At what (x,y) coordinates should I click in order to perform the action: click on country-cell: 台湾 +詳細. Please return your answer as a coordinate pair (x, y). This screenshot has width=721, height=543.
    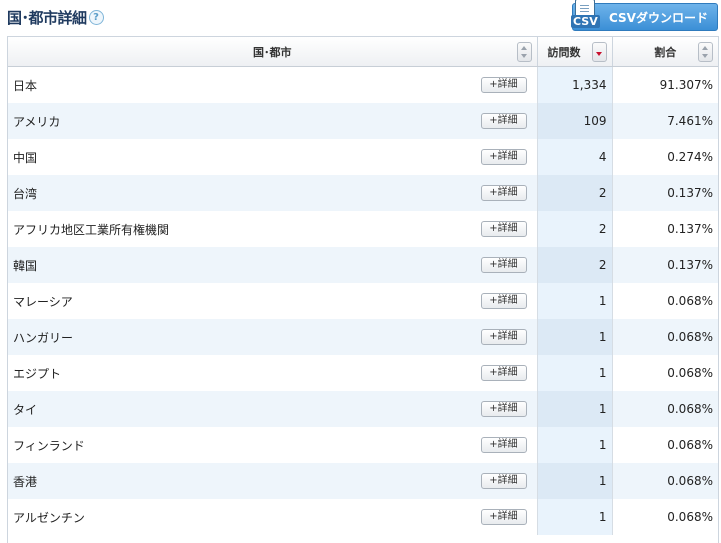
    Looking at the image, I should click on (273, 193).